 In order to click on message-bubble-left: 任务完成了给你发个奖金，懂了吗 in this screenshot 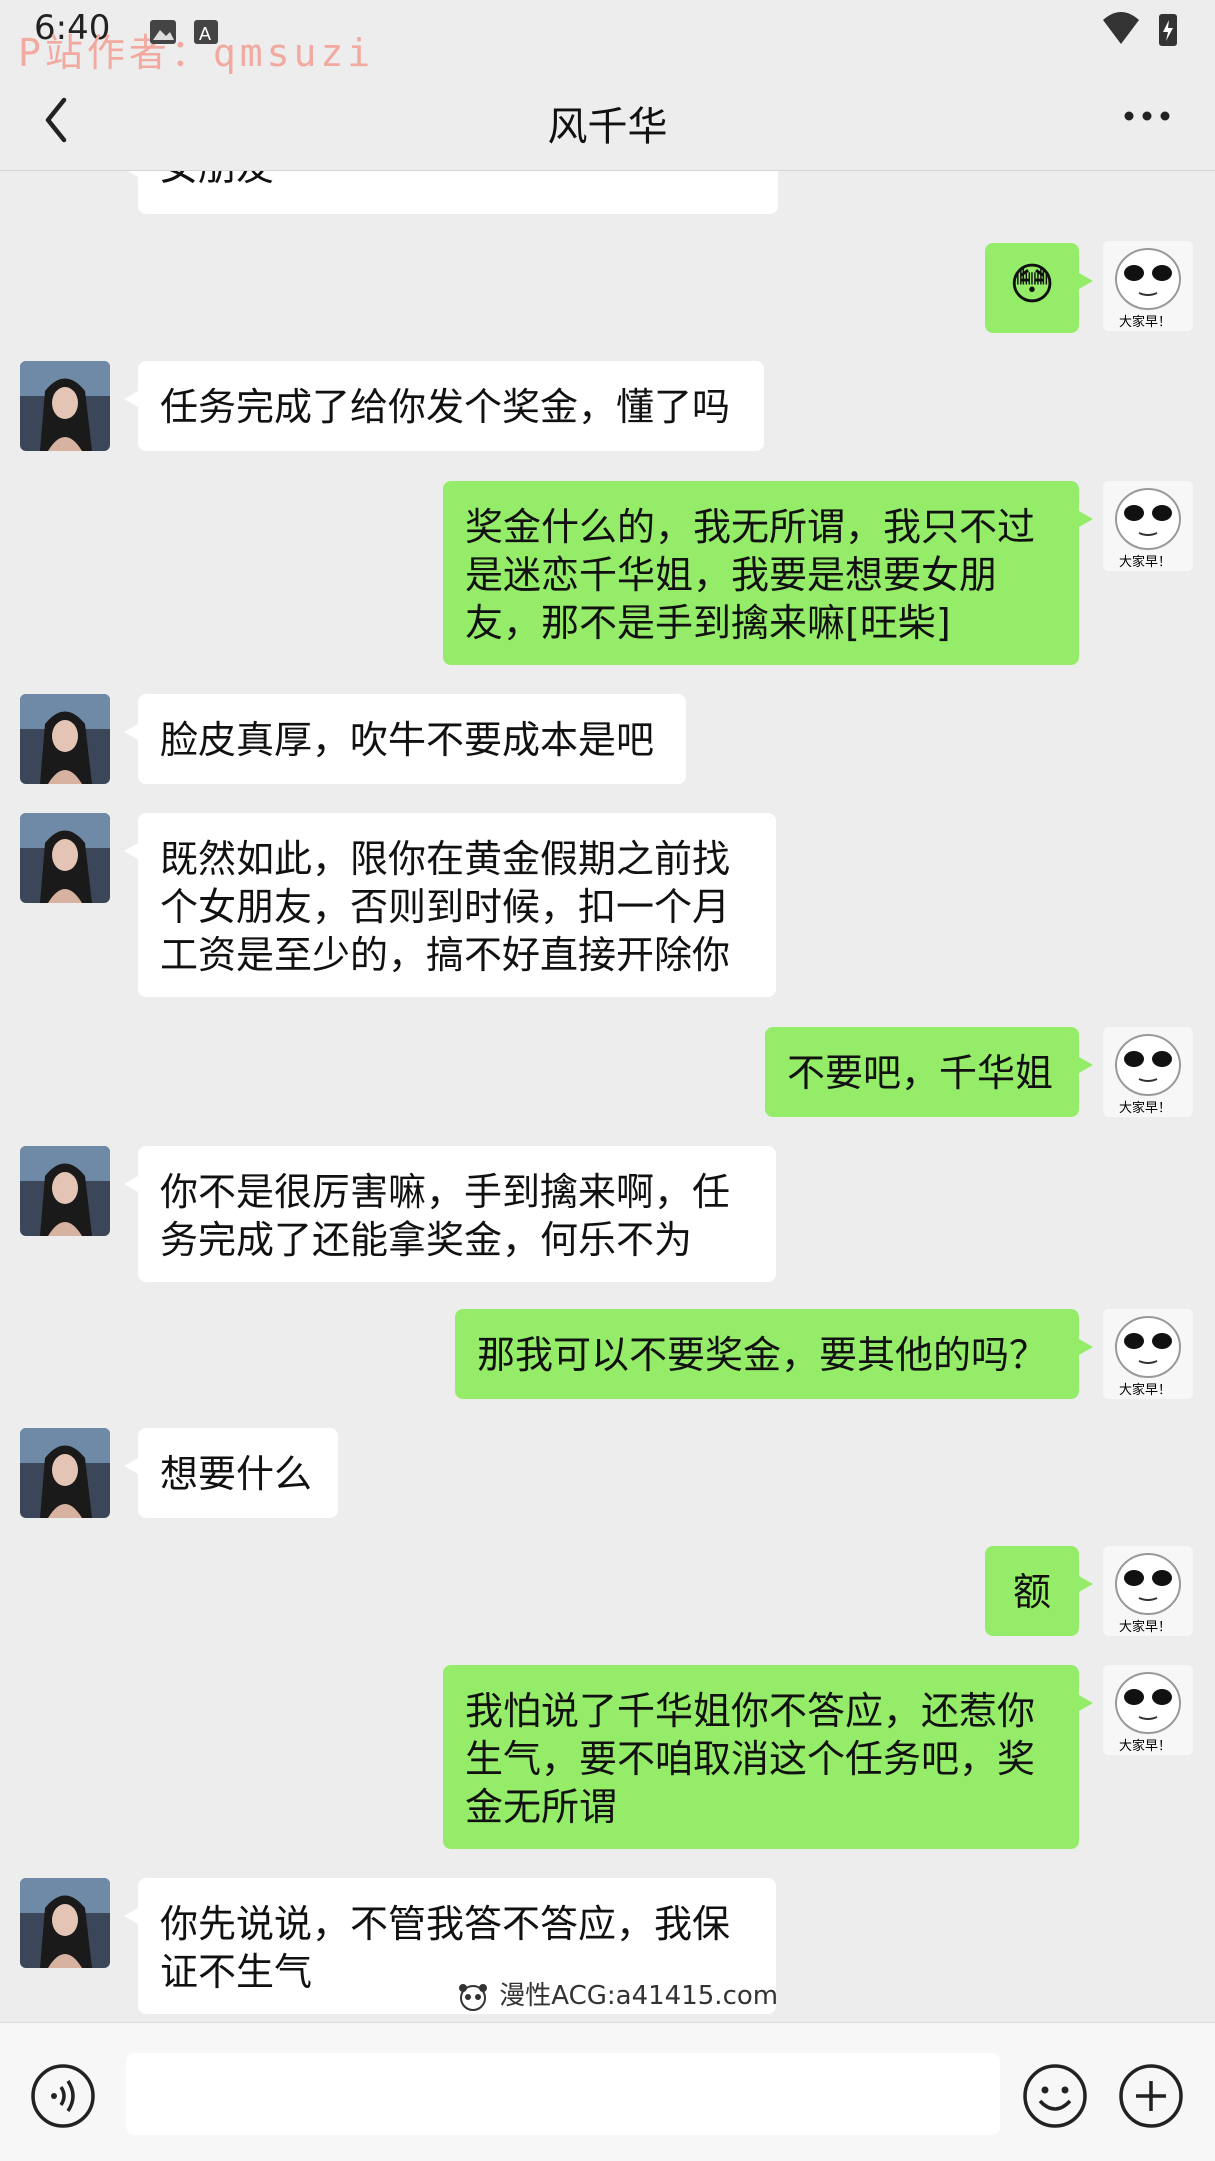, I will do `click(444, 406)`.